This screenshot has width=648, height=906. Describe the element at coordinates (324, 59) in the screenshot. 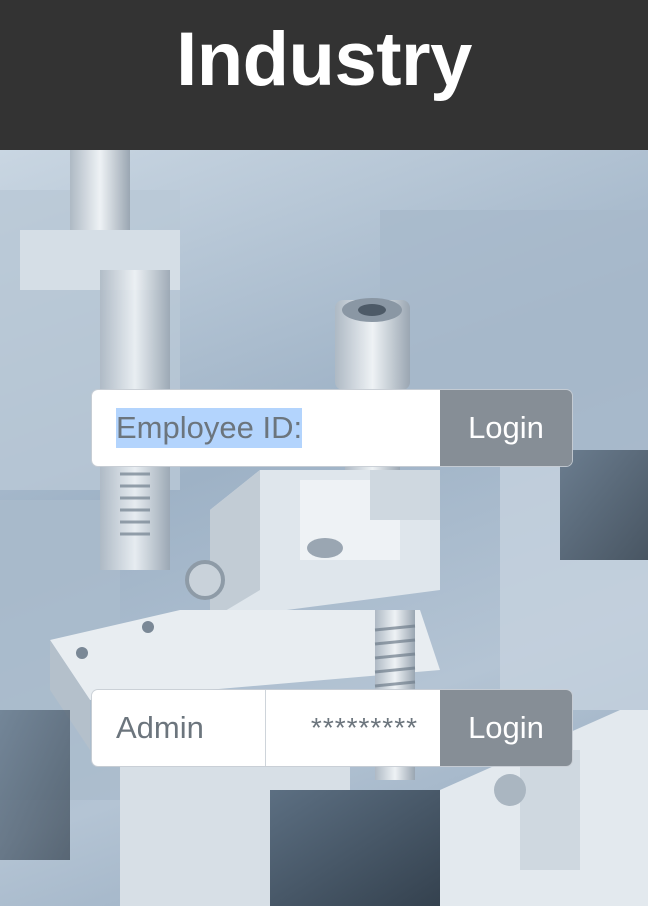

I see `page-title: Industry` at that location.